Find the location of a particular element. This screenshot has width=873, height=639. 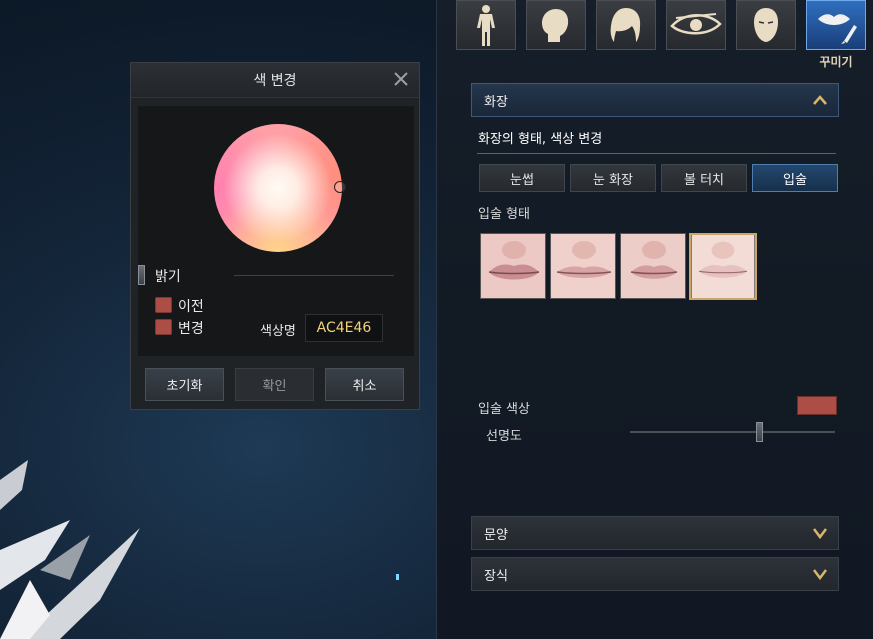

pattern-section-title: 문양 is located at coordinates (496, 535).